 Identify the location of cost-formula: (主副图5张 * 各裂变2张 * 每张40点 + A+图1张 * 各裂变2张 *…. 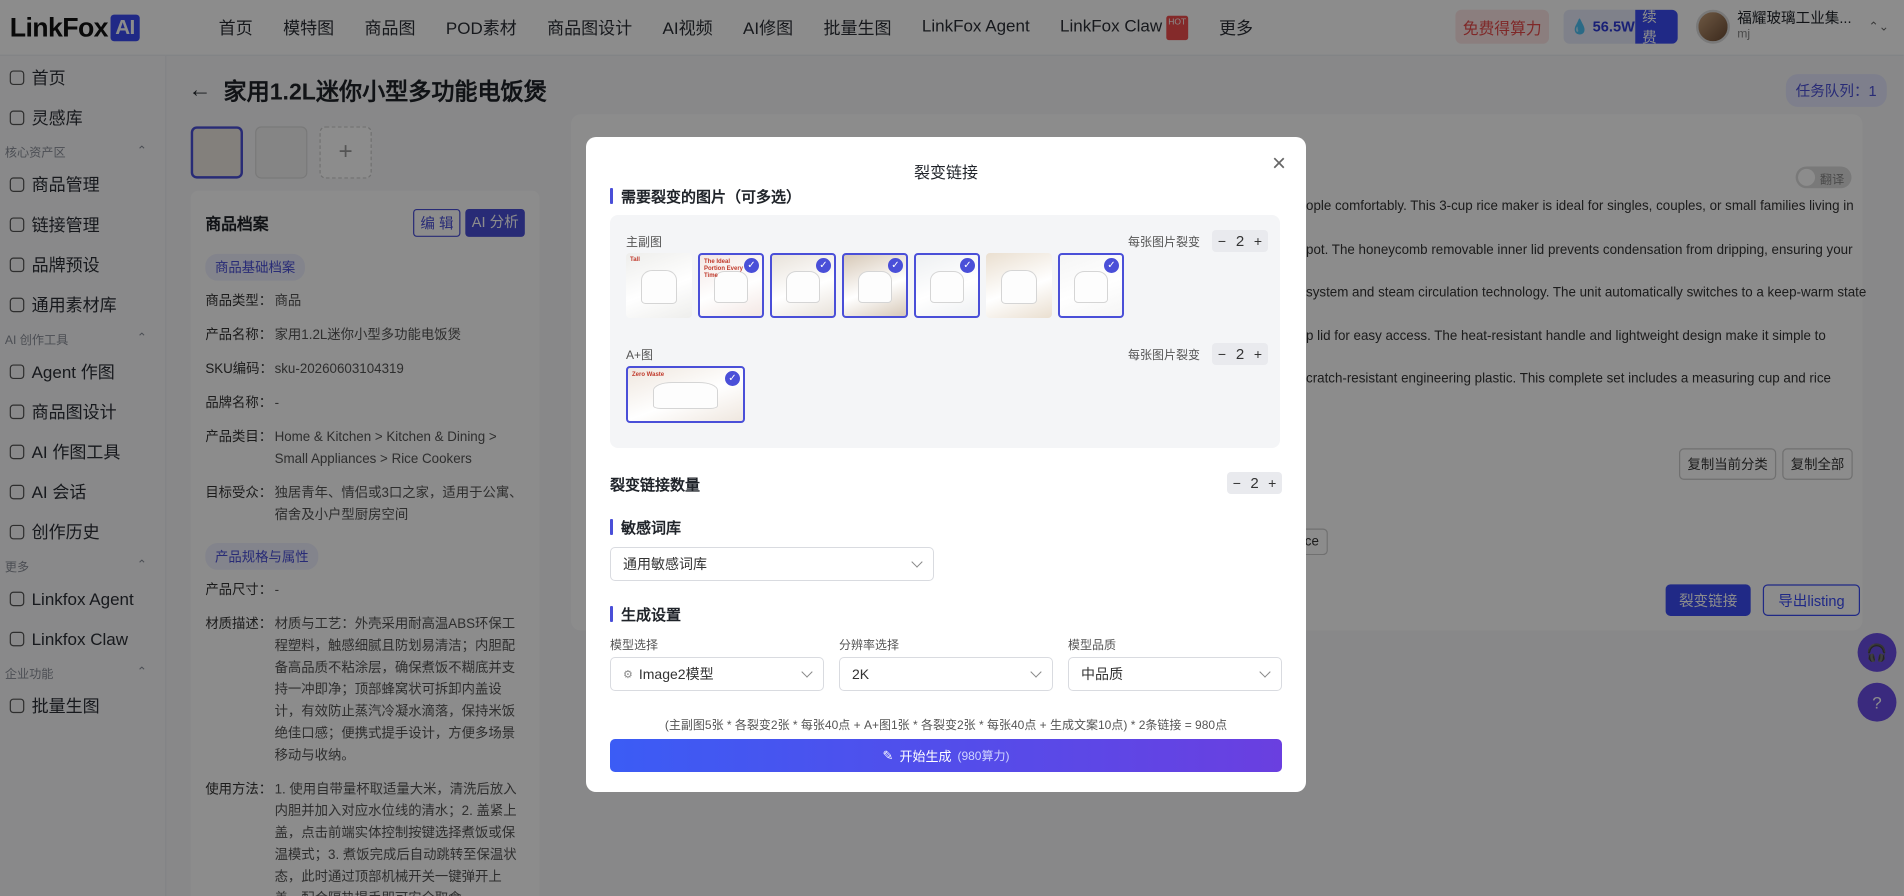
(946, 725).